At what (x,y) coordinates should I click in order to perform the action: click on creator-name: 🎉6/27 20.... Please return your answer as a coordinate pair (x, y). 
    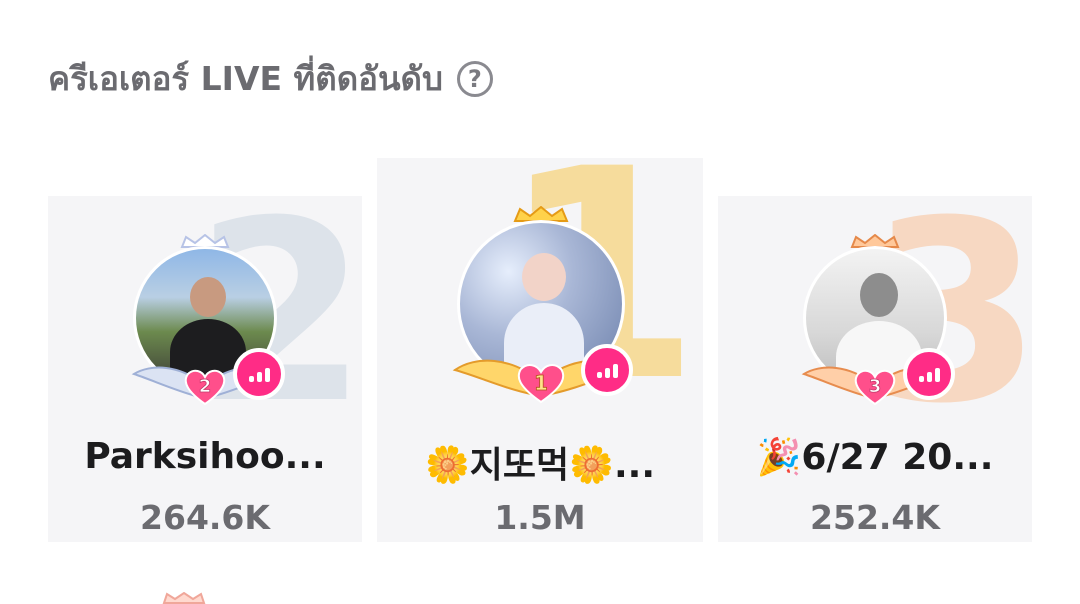
    Looking at the image, I should click on (875, 457).